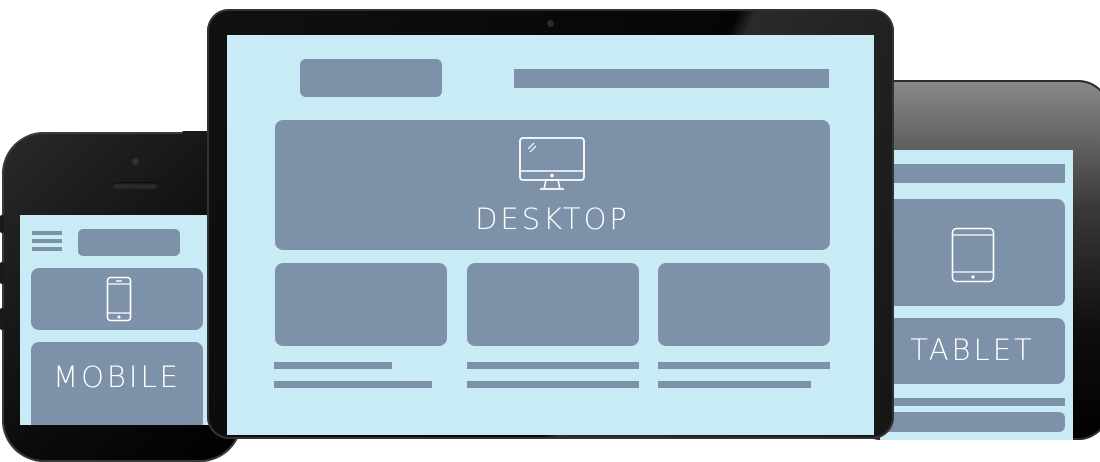  I want to click on tablet-label: TABLET, so click(972, 350).